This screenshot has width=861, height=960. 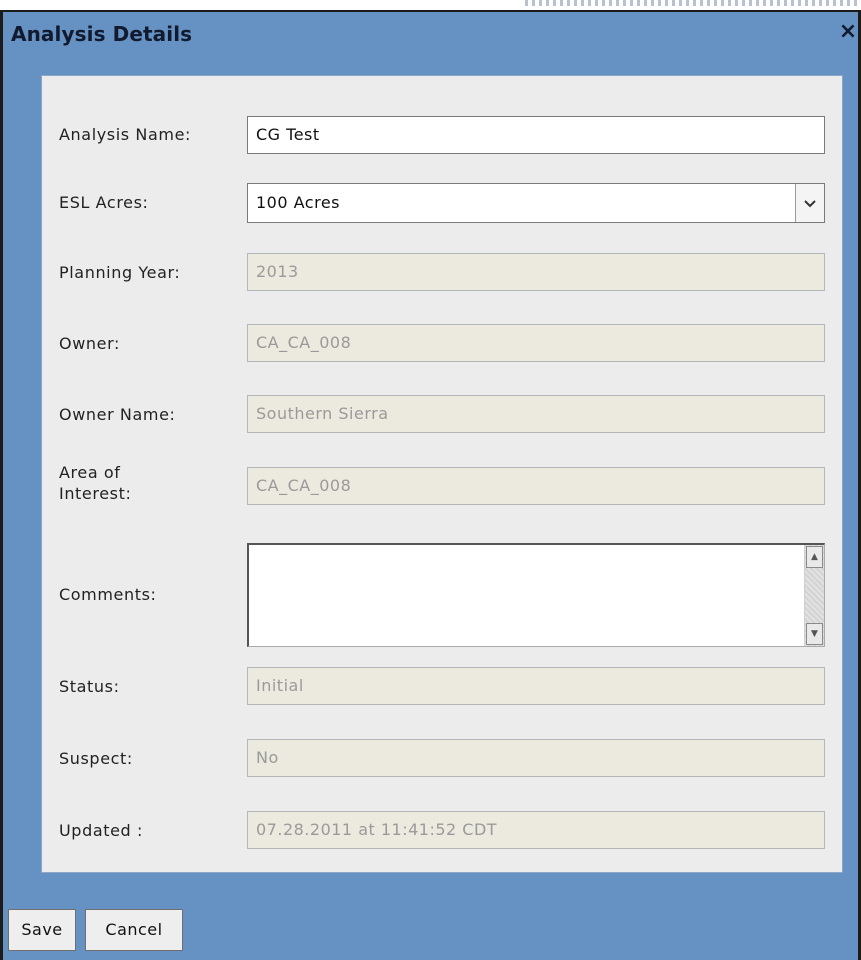 What do you see at coordinates (814, 595) in the screenshot?
I see `comments-scrollbar: ▲ ▼` at bounding box center [814, 595].